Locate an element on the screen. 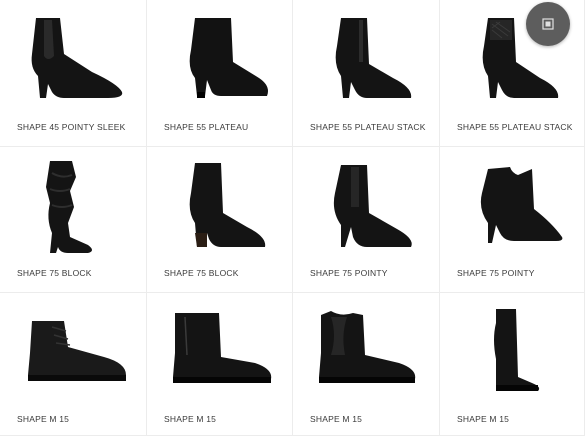 Image resolution: width=585 pixels, height=436 pixels. product-card: SHAPE 55 PLATEAU STACK is located at coordinates (366, 73).